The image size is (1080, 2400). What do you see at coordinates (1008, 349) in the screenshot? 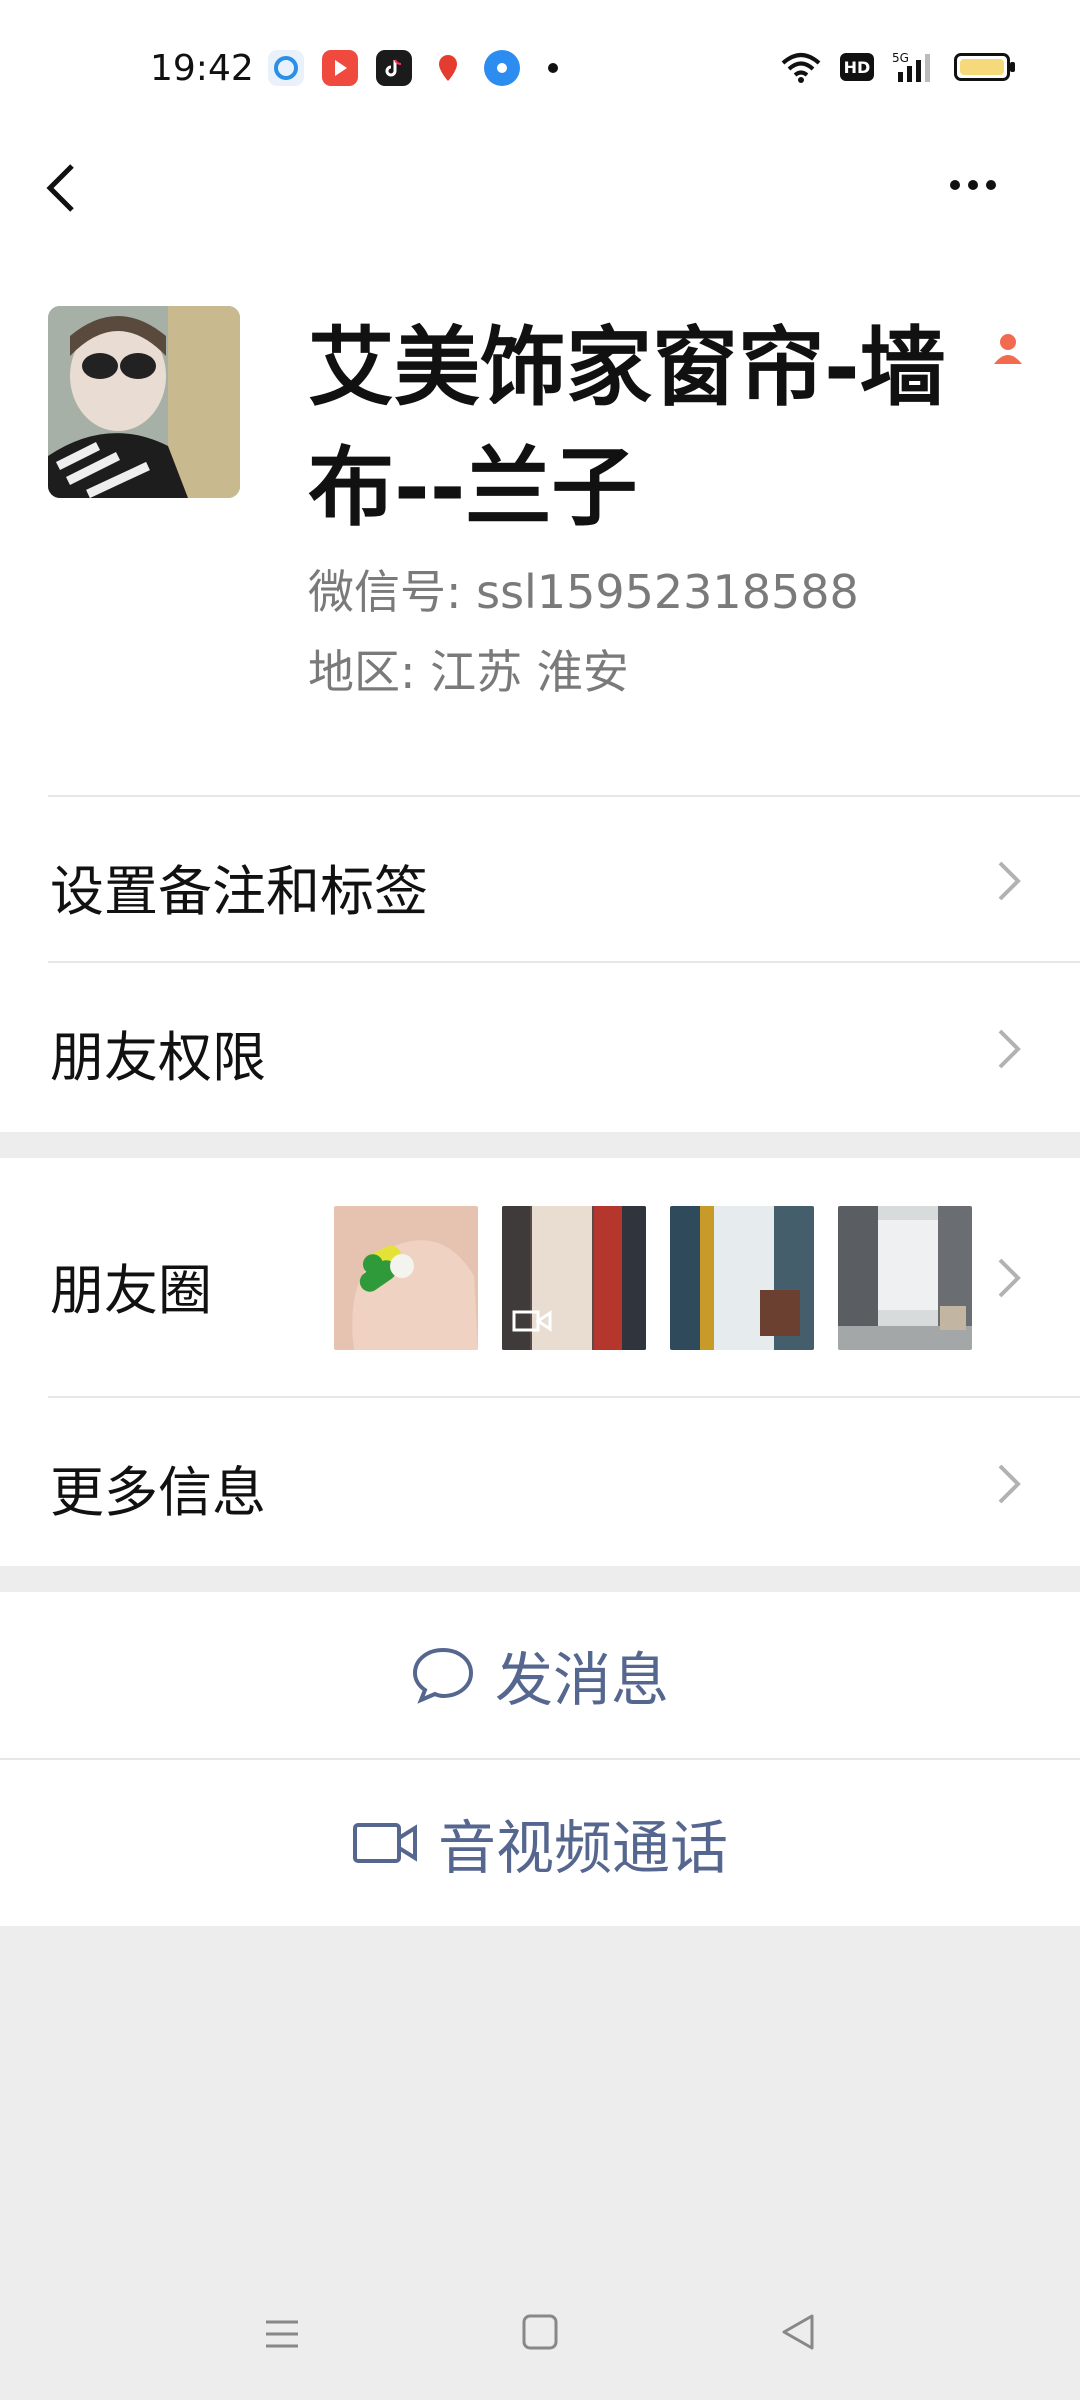
I see `female-icon` at bounding box center [1008, 349].